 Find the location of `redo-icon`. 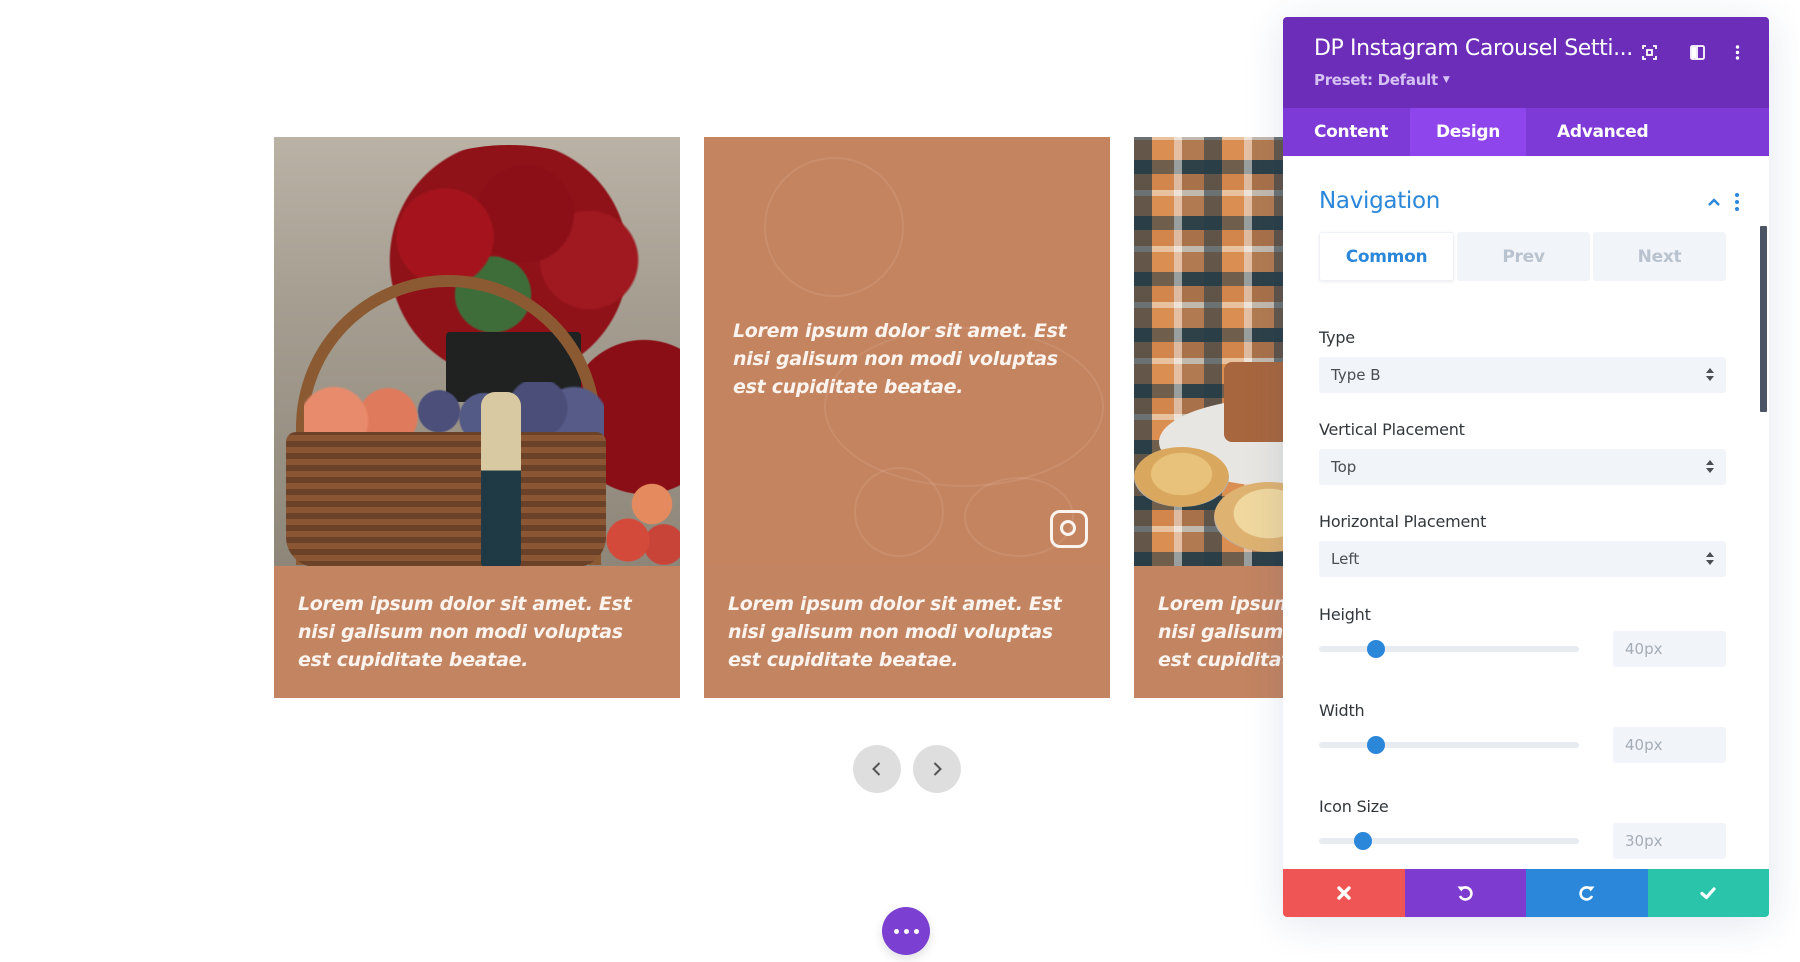

redo-icon is located at coordinates (1587, 893).